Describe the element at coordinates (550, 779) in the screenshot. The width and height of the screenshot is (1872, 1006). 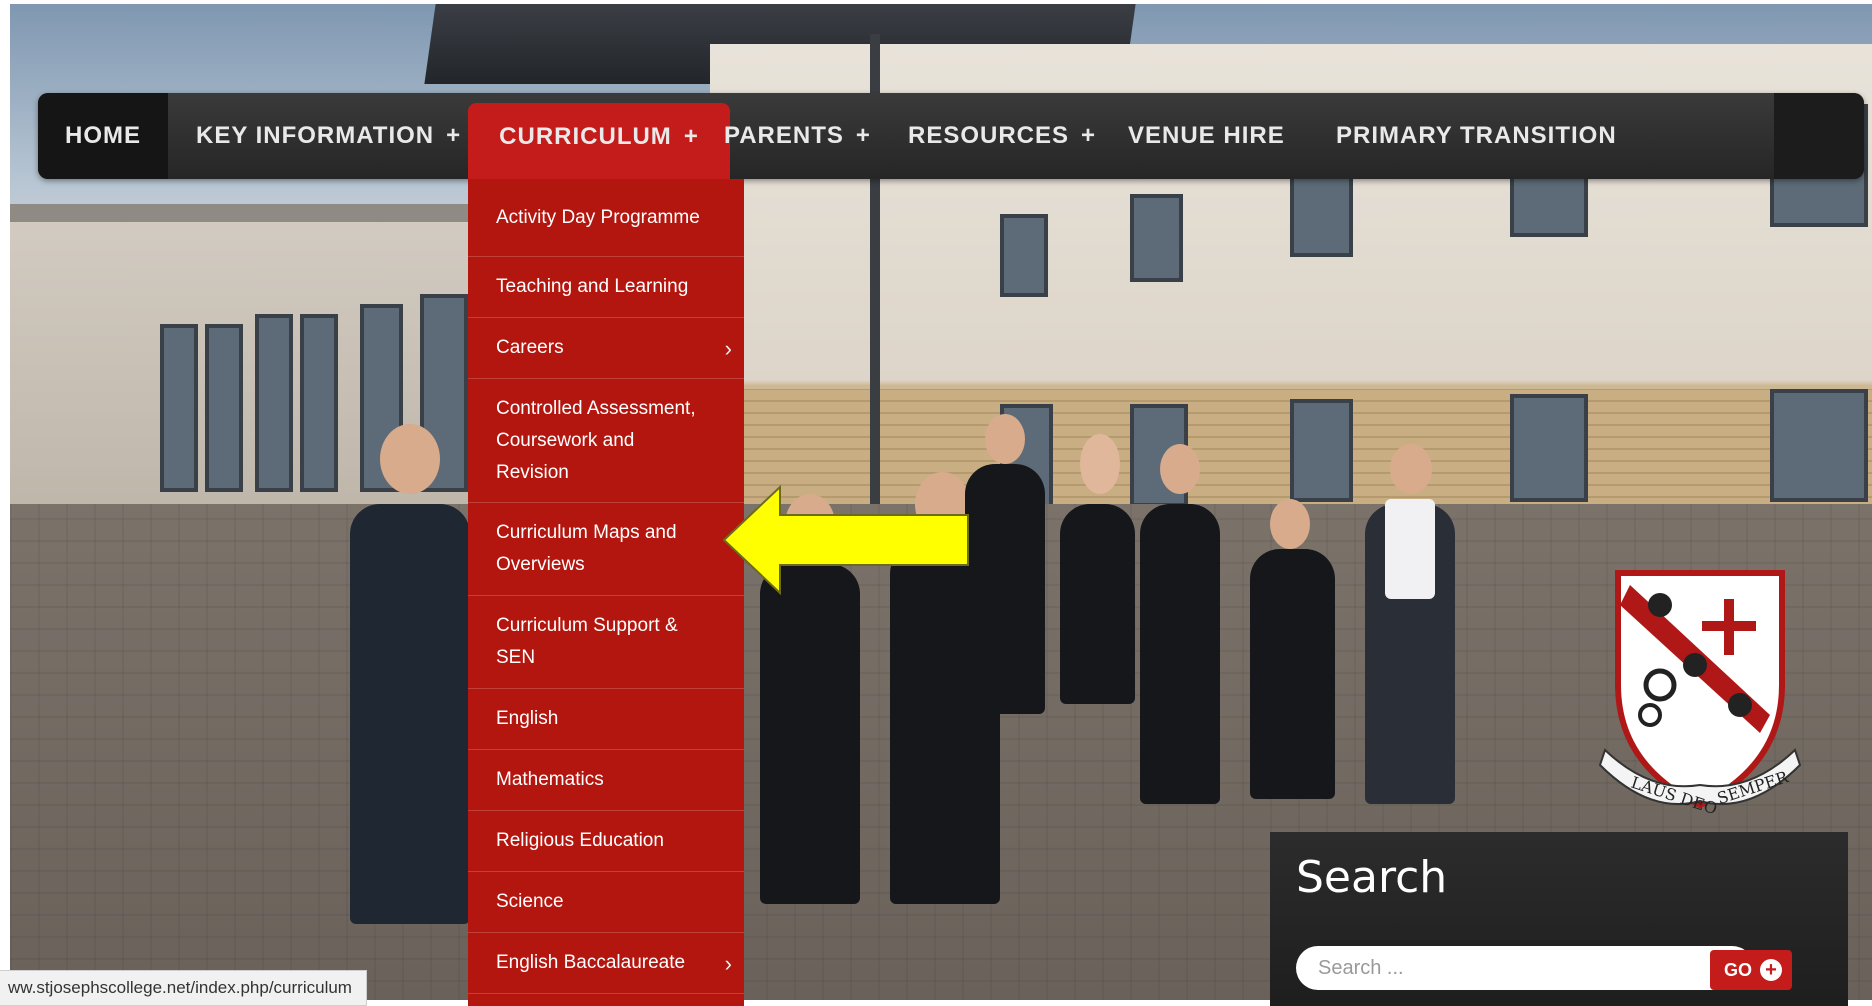
I see `dropdown-item-label: Mathematics` at that location.